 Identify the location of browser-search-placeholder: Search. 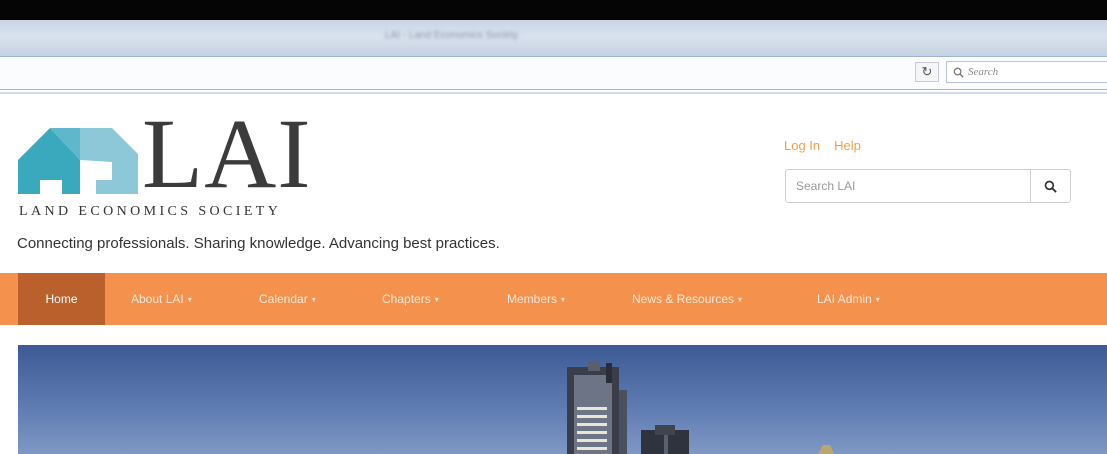
(983, 72).